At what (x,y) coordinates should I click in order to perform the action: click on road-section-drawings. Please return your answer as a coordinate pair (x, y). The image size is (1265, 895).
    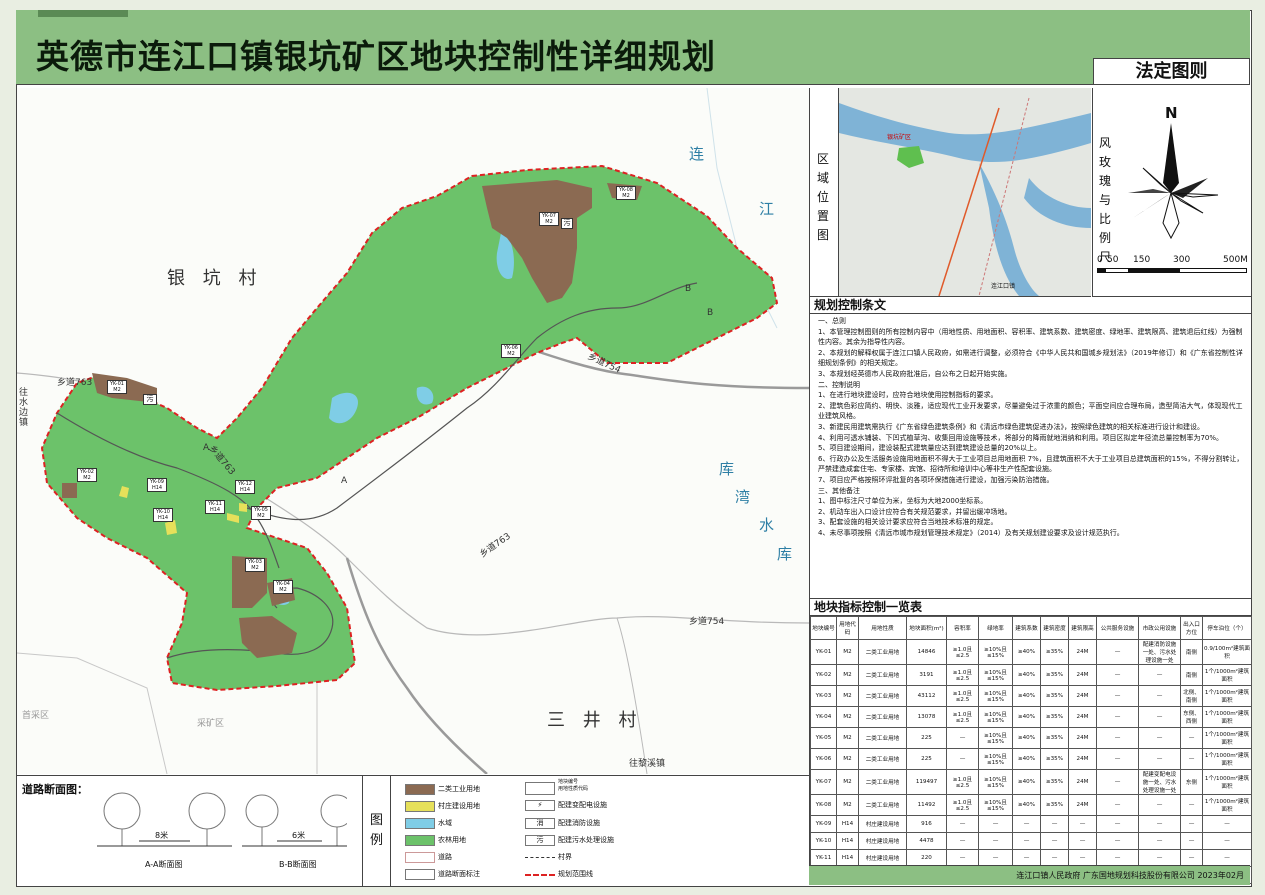
    Looking at the image, I should click on (222, 819).